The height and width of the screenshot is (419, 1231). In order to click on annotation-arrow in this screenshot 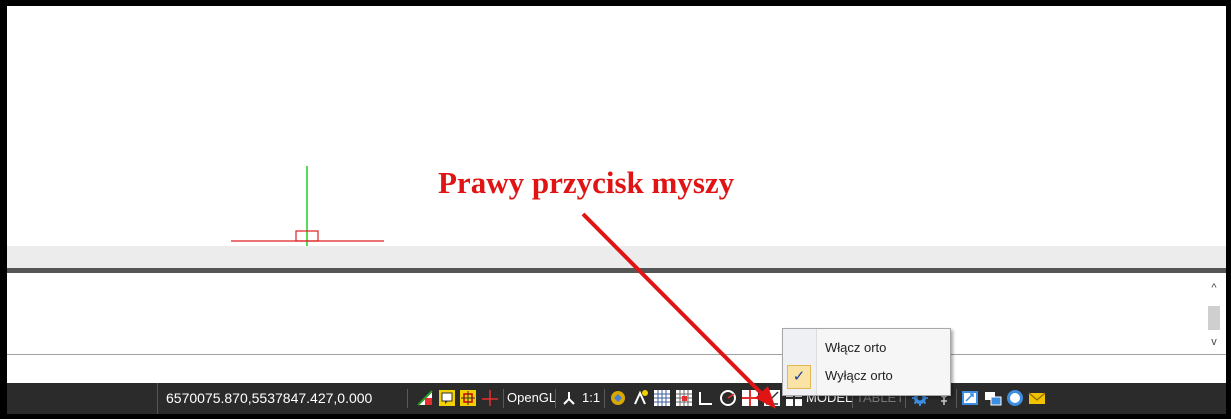, I will do `click(675, 307)`.